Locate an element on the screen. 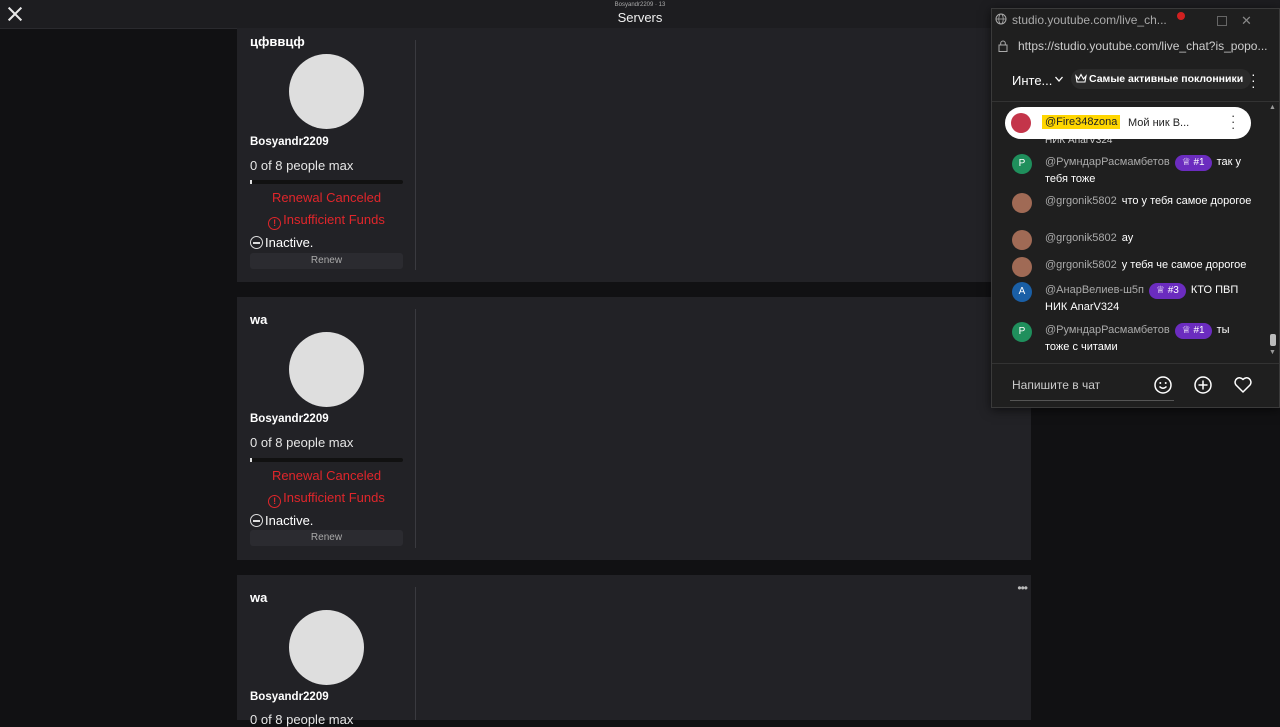 This screenshot has width=1280, height=727. server-card: wa Bosyandr2209 0 of 8 people max ••• is located at coordinates (634, 651).